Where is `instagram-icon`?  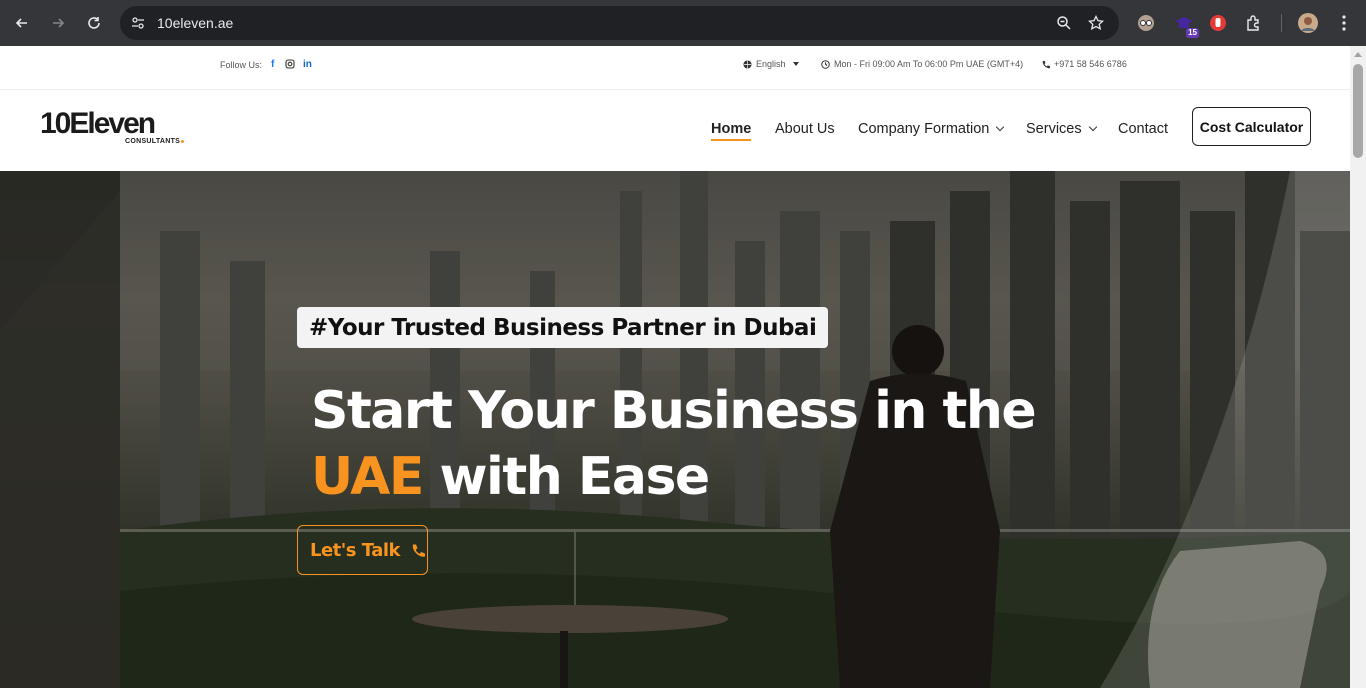 instagram-icon is located at coordinates (290, 65).